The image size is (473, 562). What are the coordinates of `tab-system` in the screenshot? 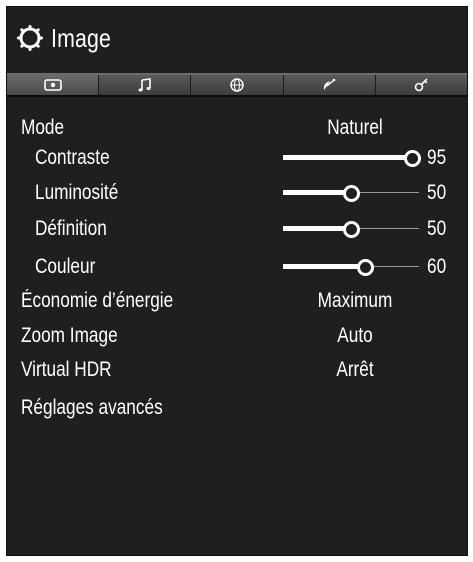 It's located at (421, 85).